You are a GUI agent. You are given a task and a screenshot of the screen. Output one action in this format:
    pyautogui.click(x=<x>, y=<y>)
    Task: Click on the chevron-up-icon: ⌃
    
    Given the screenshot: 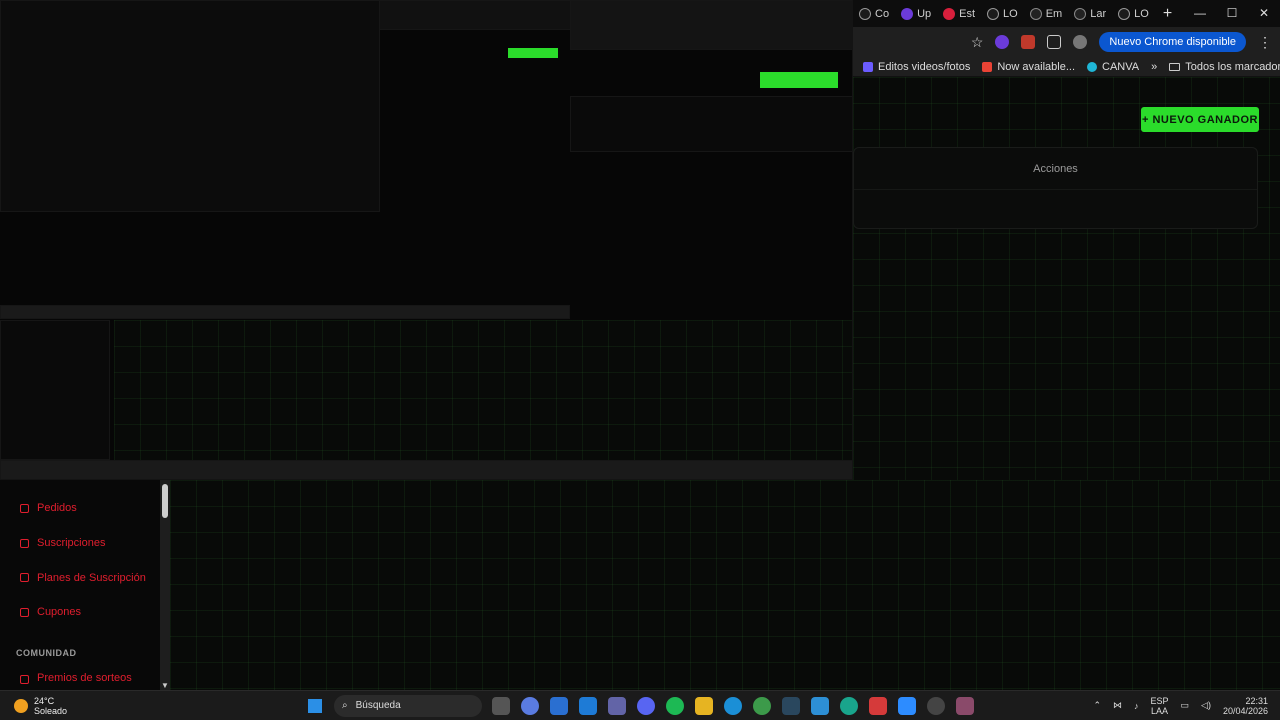 What is the action you would take?
    pyautogui.click(x=1097, y=705)
    